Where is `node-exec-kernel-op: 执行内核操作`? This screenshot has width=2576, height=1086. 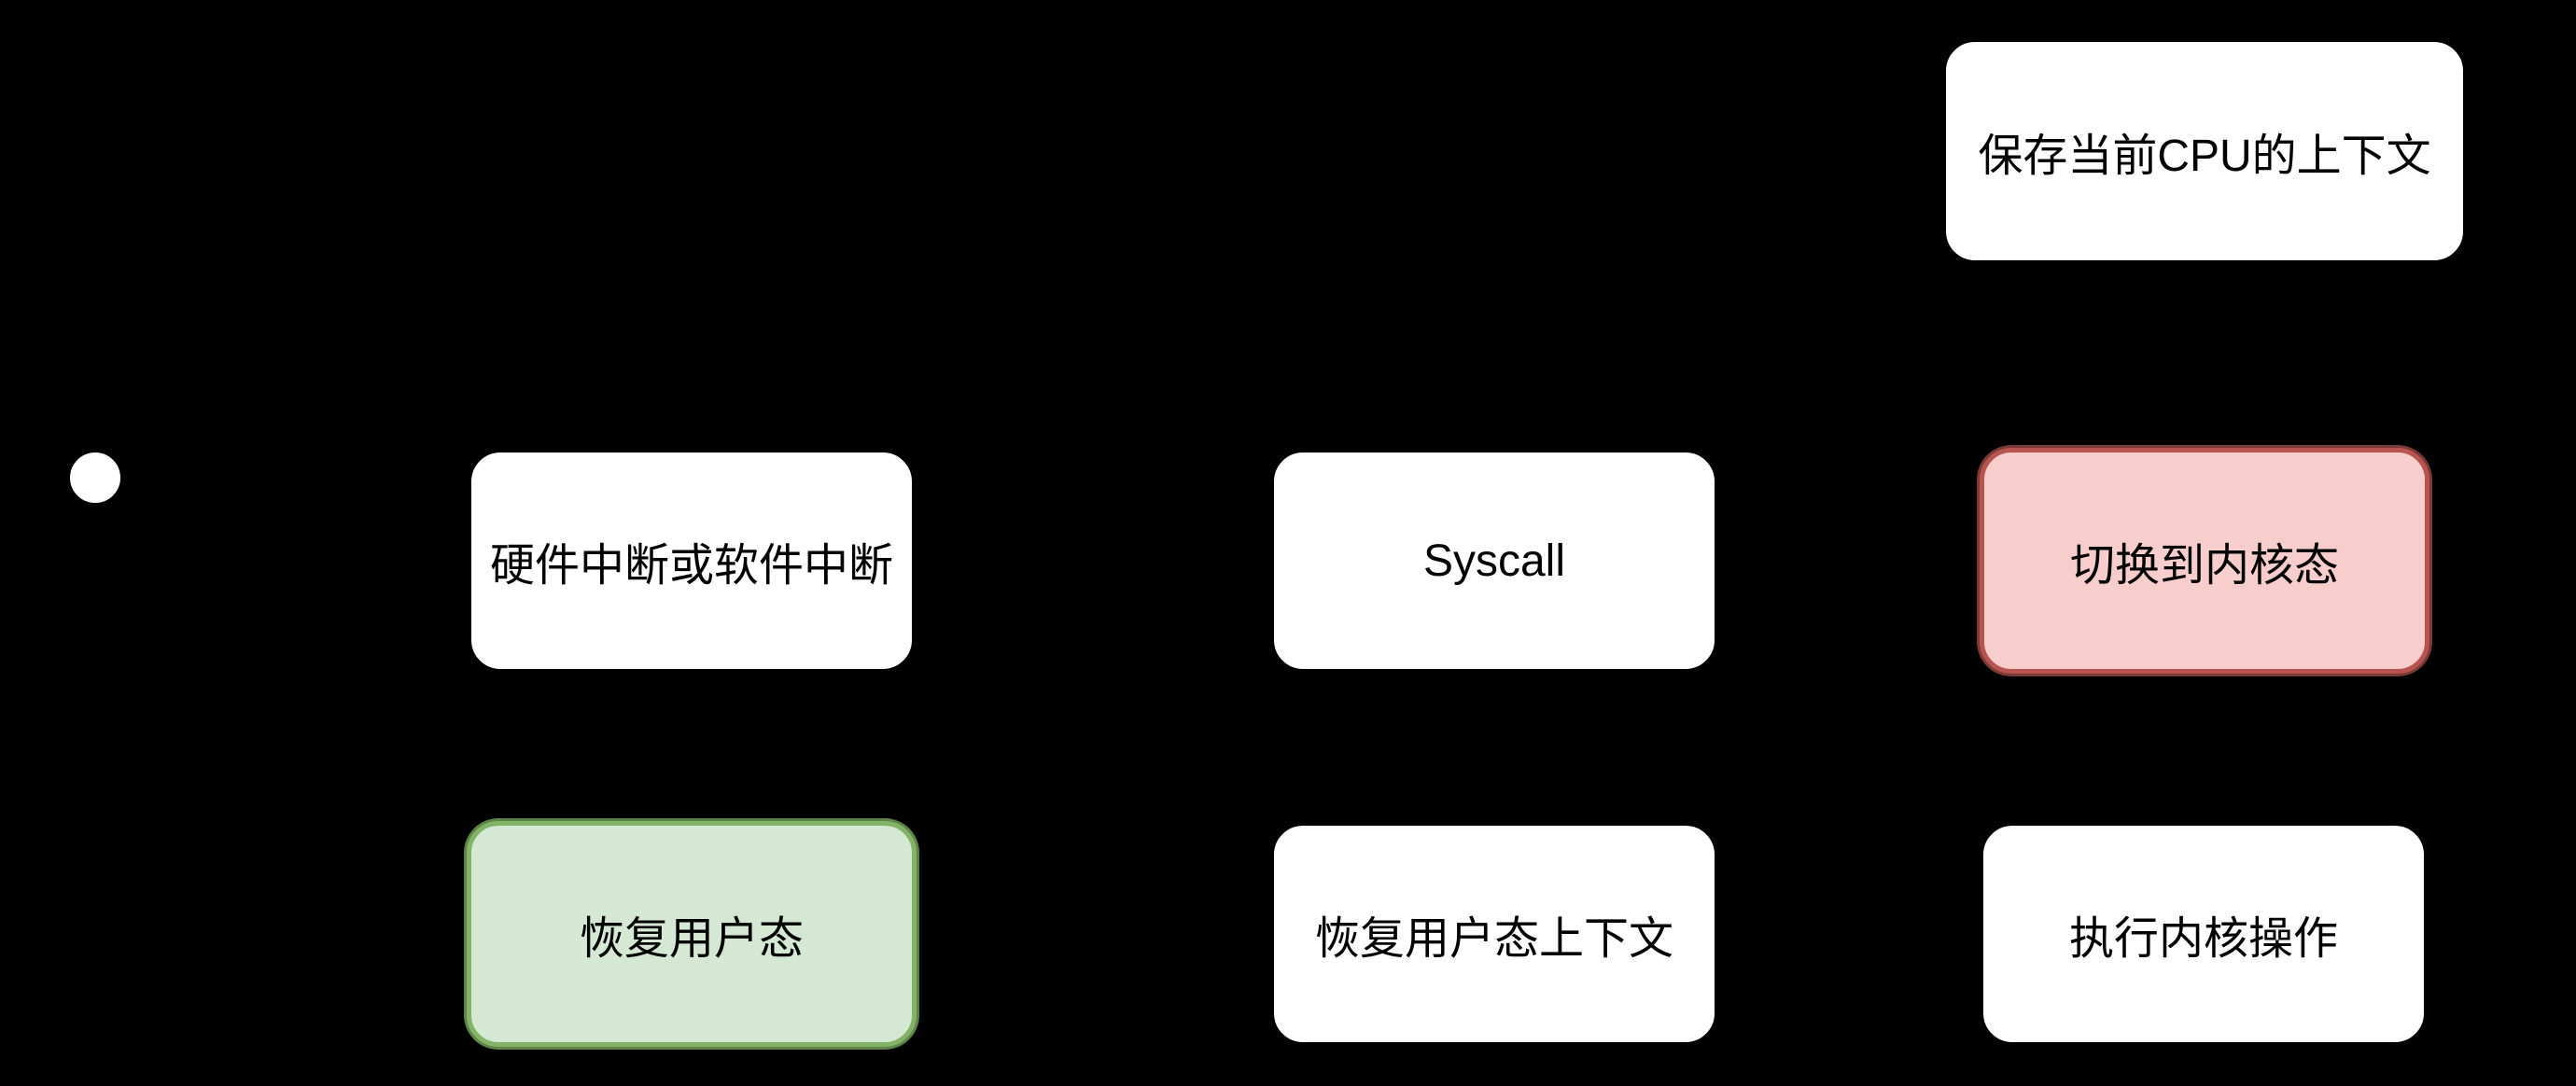
node-exec-kernel-op: 执行内核操作 is located at coordinates (2204, 934).